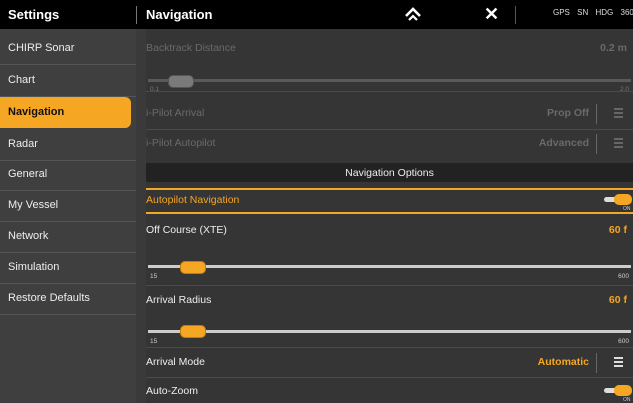 The height and width of the screenshot is (403, 633). What do you see at coordinates (583, 12) in the screenshot?
I see `sonar-icon: SN` at bounding box center [583, 12].